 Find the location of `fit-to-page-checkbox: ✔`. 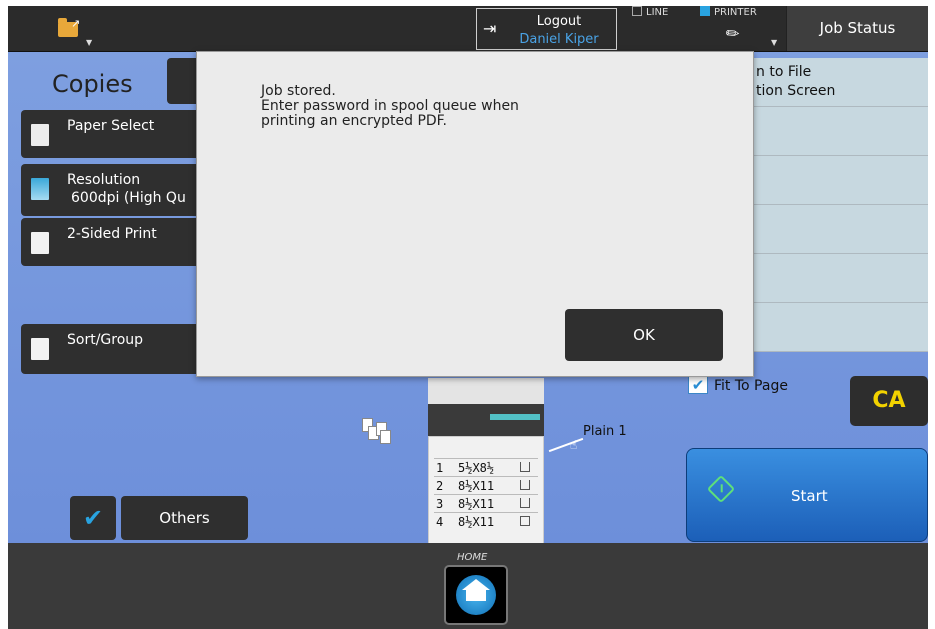

fit-to-page-checkbox: ✔ is located at coordinates (698, 385).